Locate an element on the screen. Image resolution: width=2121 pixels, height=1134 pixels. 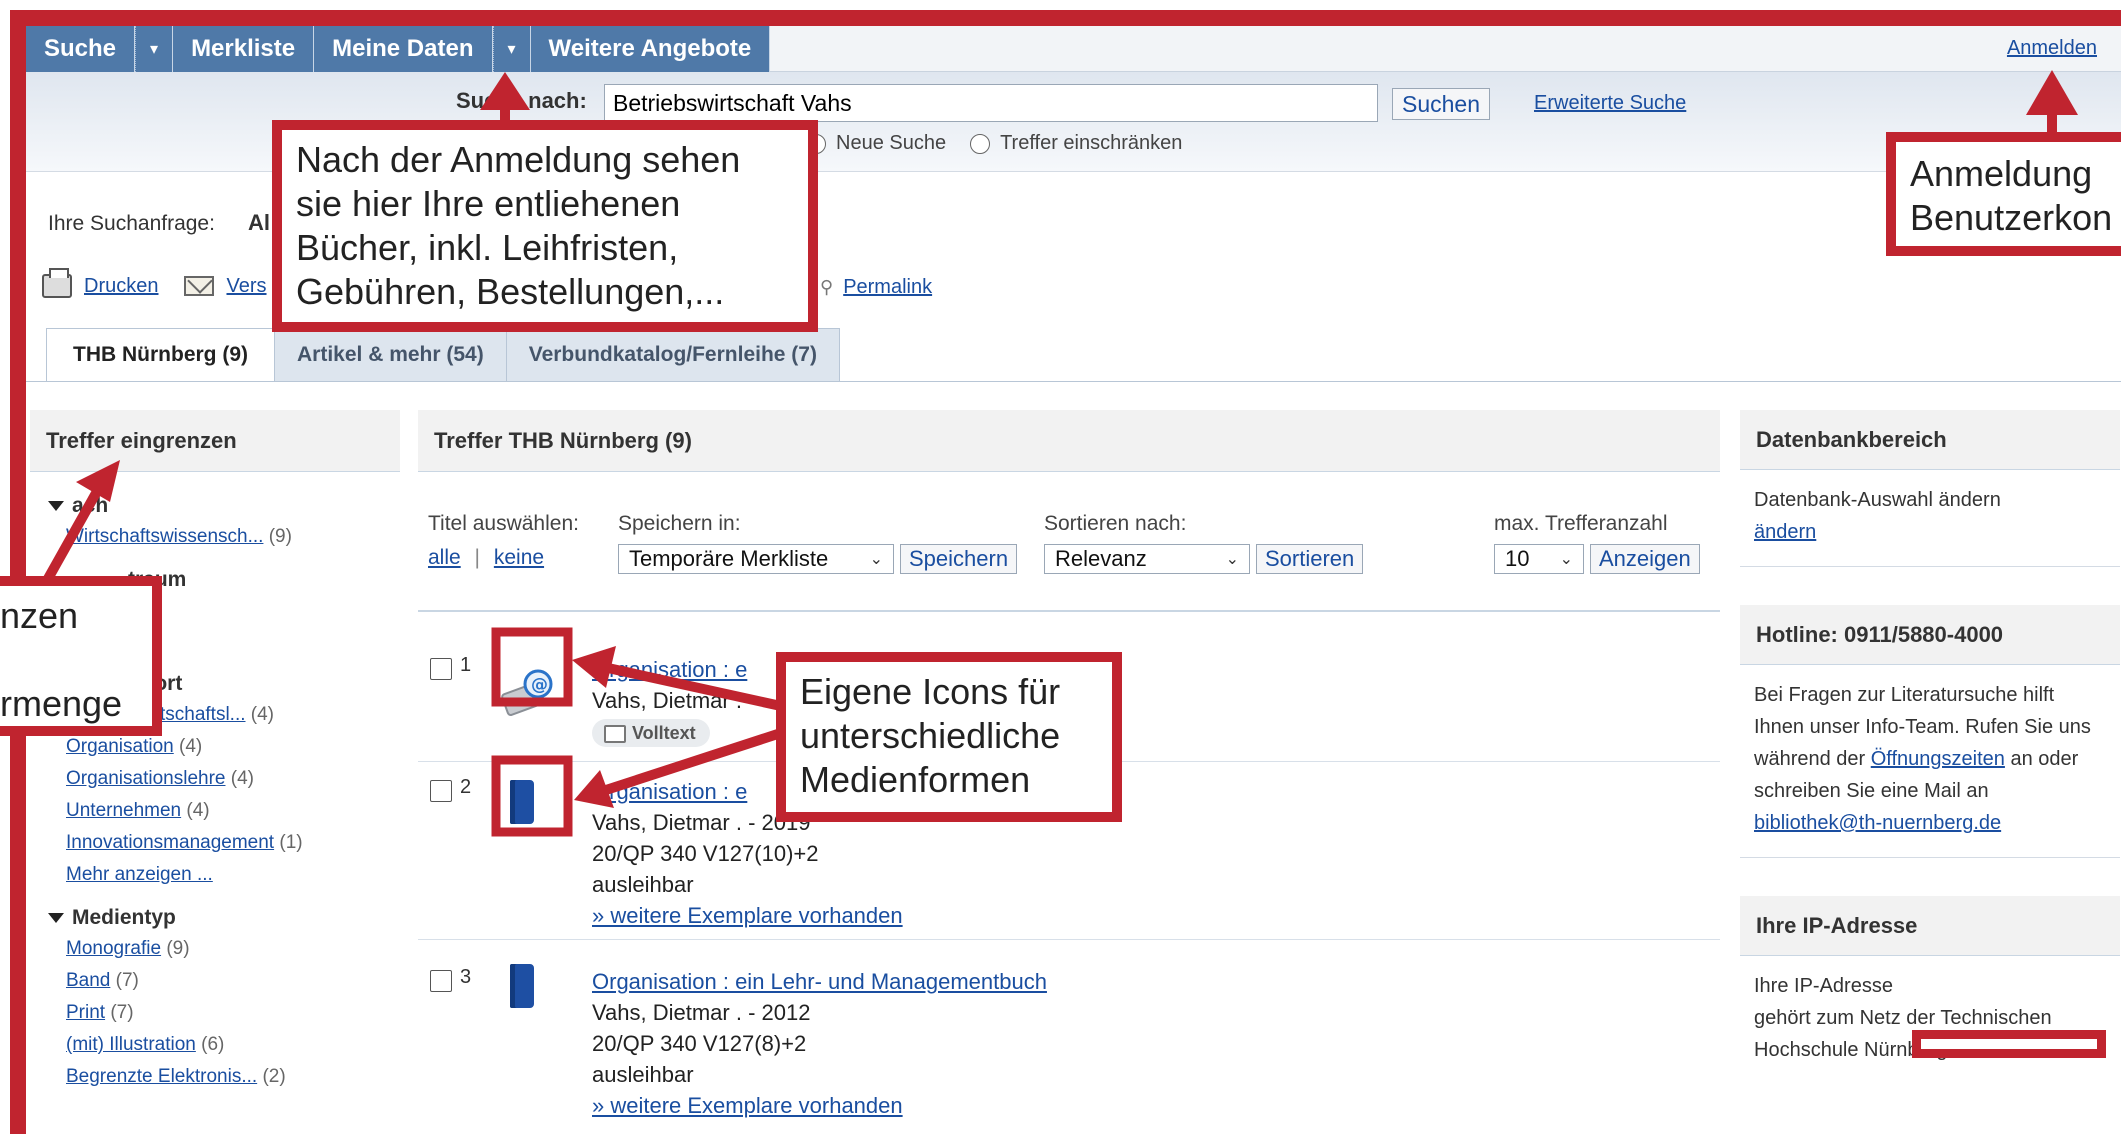
redaction-box is located at coordinates (2009, 1044).